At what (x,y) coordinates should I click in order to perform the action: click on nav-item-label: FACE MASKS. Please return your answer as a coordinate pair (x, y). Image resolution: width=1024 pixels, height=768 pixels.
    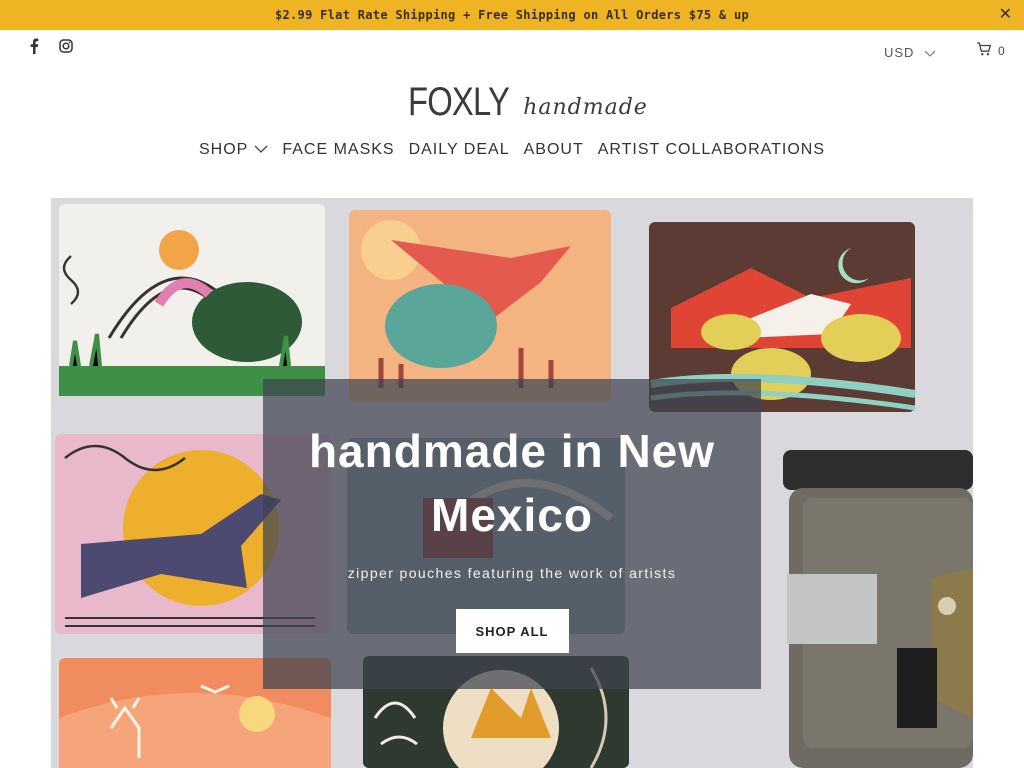
    Looking at the image, I should click on (338, 149).